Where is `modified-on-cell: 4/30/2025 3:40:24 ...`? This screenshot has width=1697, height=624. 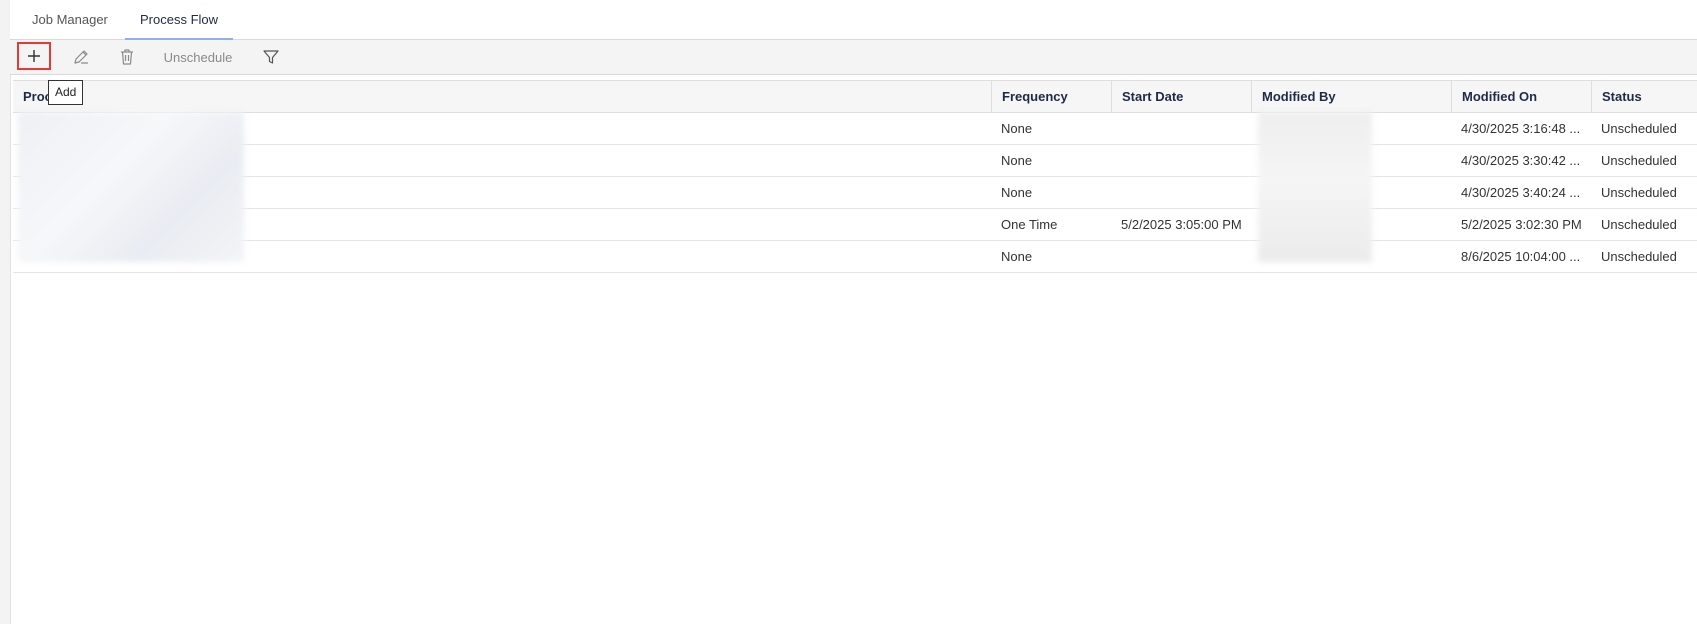
modified-on-cell: 4/30/2025 3:40:24 ... is located at coordinates (1521, 192).